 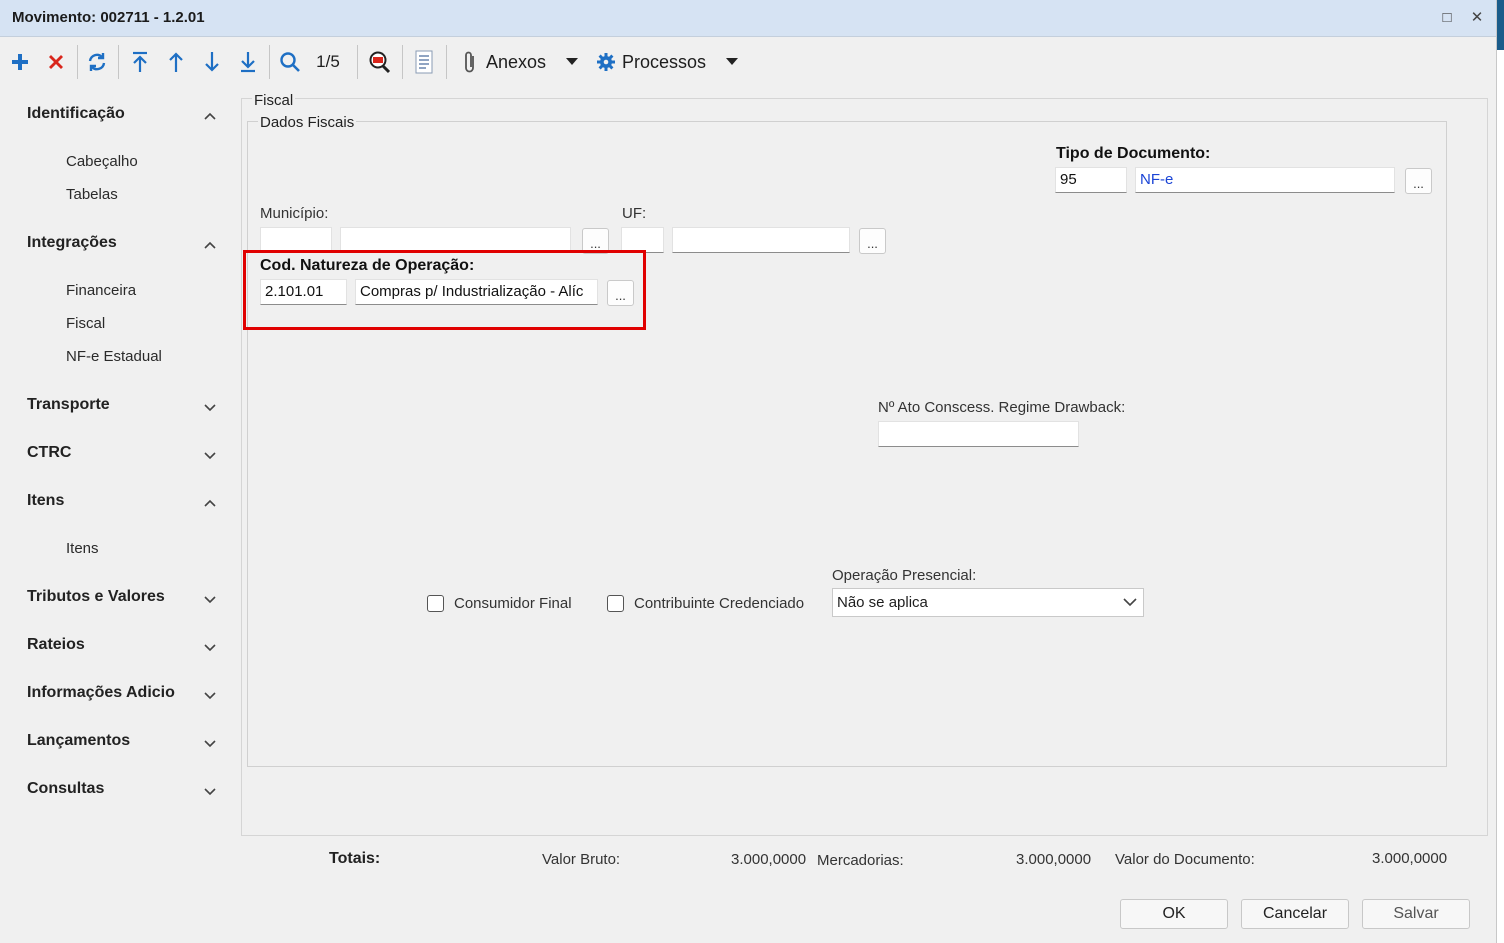 I want to click on delete-icon, so click(x=56, y=62).